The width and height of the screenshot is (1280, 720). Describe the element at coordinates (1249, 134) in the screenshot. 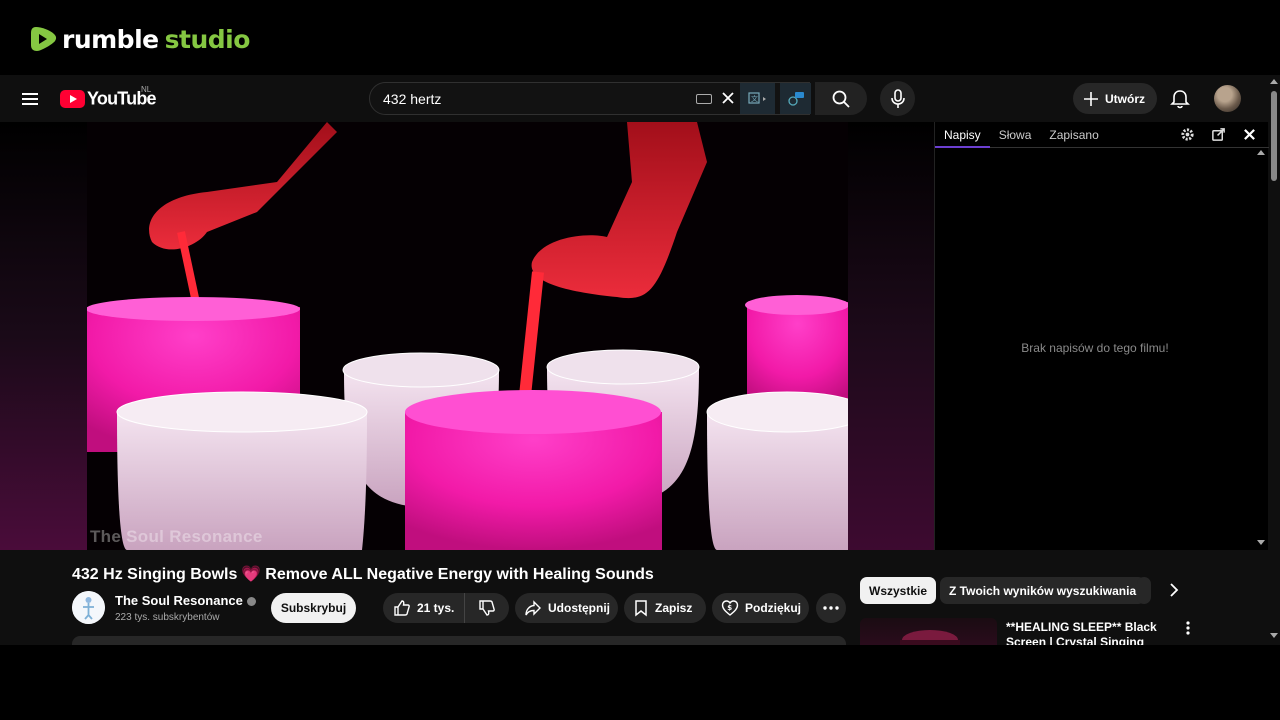

I see `close-icon` at that location.